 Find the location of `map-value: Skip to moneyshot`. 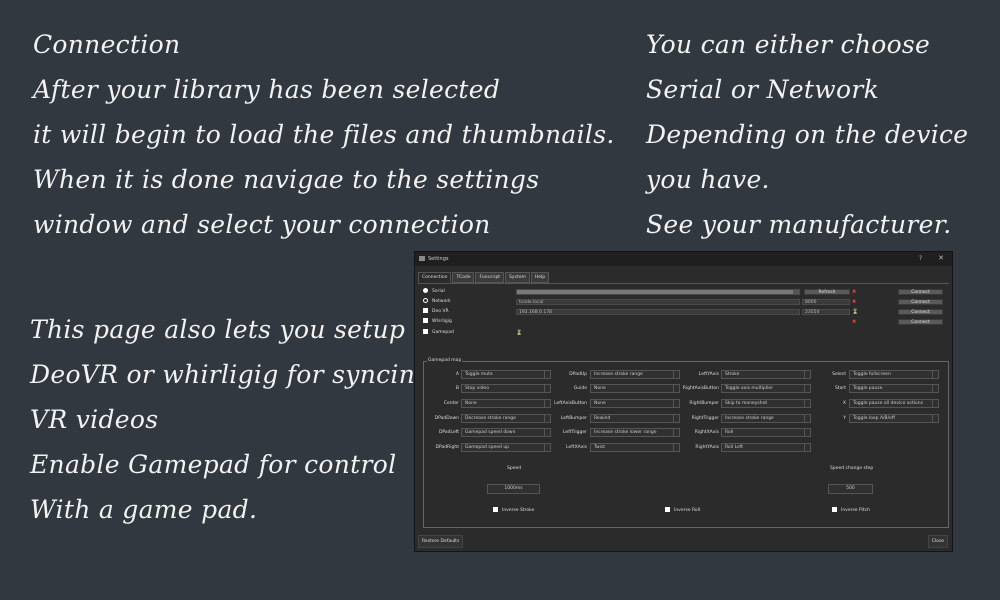

map-value: Skip to moneyshot is located at coordinates (746, 403).